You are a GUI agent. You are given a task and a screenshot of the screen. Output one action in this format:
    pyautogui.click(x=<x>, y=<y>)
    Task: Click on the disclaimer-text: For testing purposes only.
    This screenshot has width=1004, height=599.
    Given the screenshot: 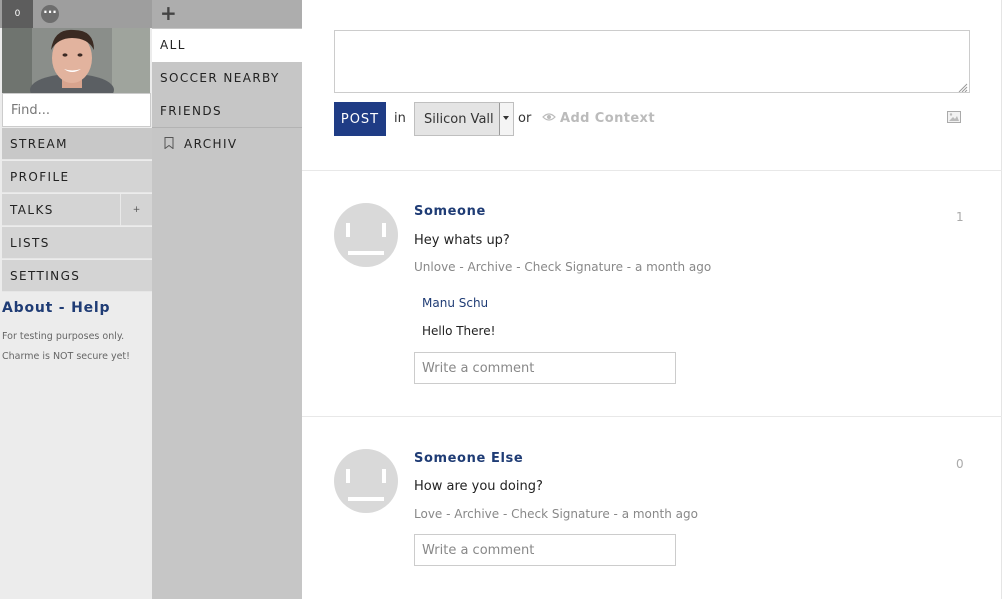 What is the action you would take?
    pyautogui.click(x=63, y=336)
    